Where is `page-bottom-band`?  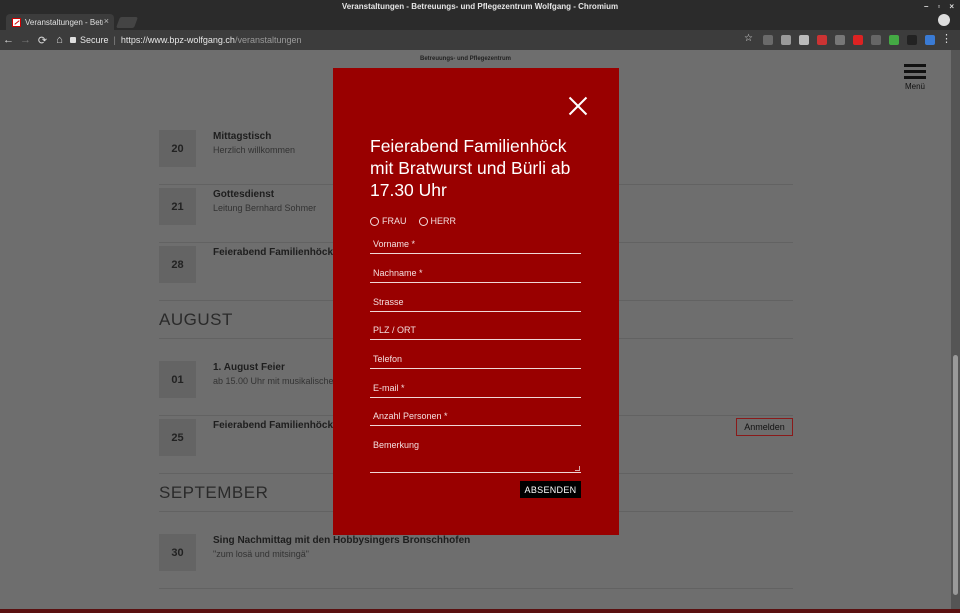 page-bottom-band is located at coordinates (480, 611).